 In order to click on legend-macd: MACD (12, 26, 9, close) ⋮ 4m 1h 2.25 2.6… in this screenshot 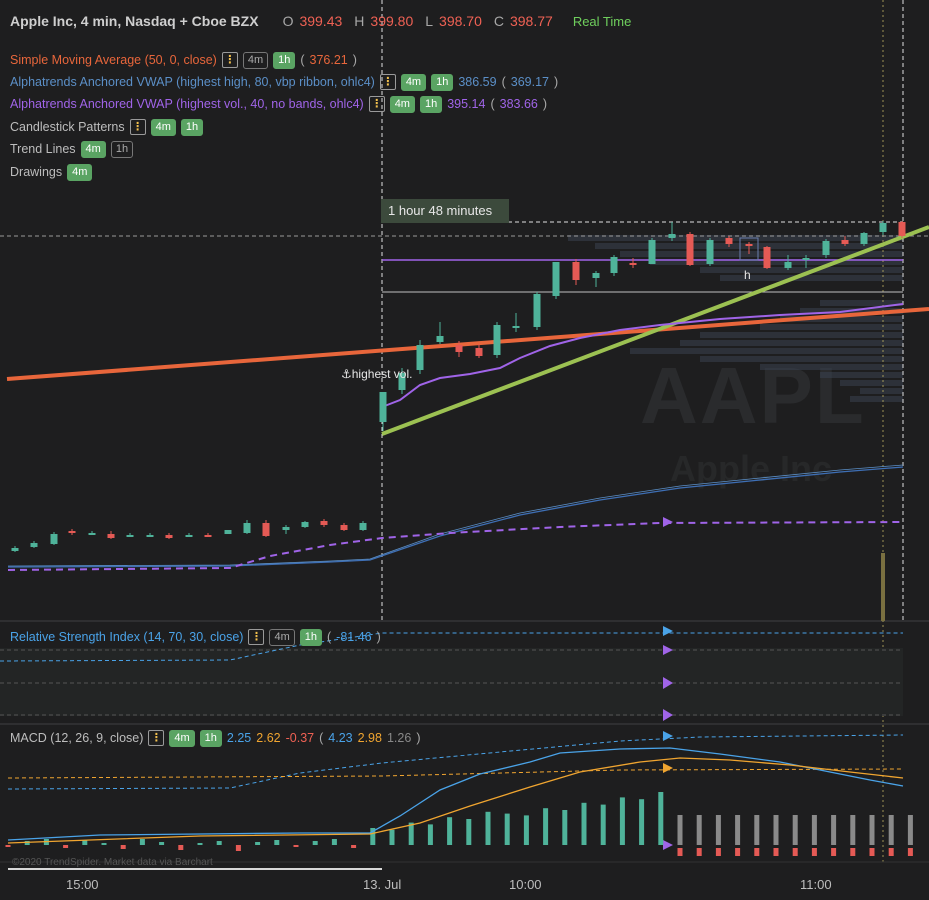, I will do `click(215, 738)`.